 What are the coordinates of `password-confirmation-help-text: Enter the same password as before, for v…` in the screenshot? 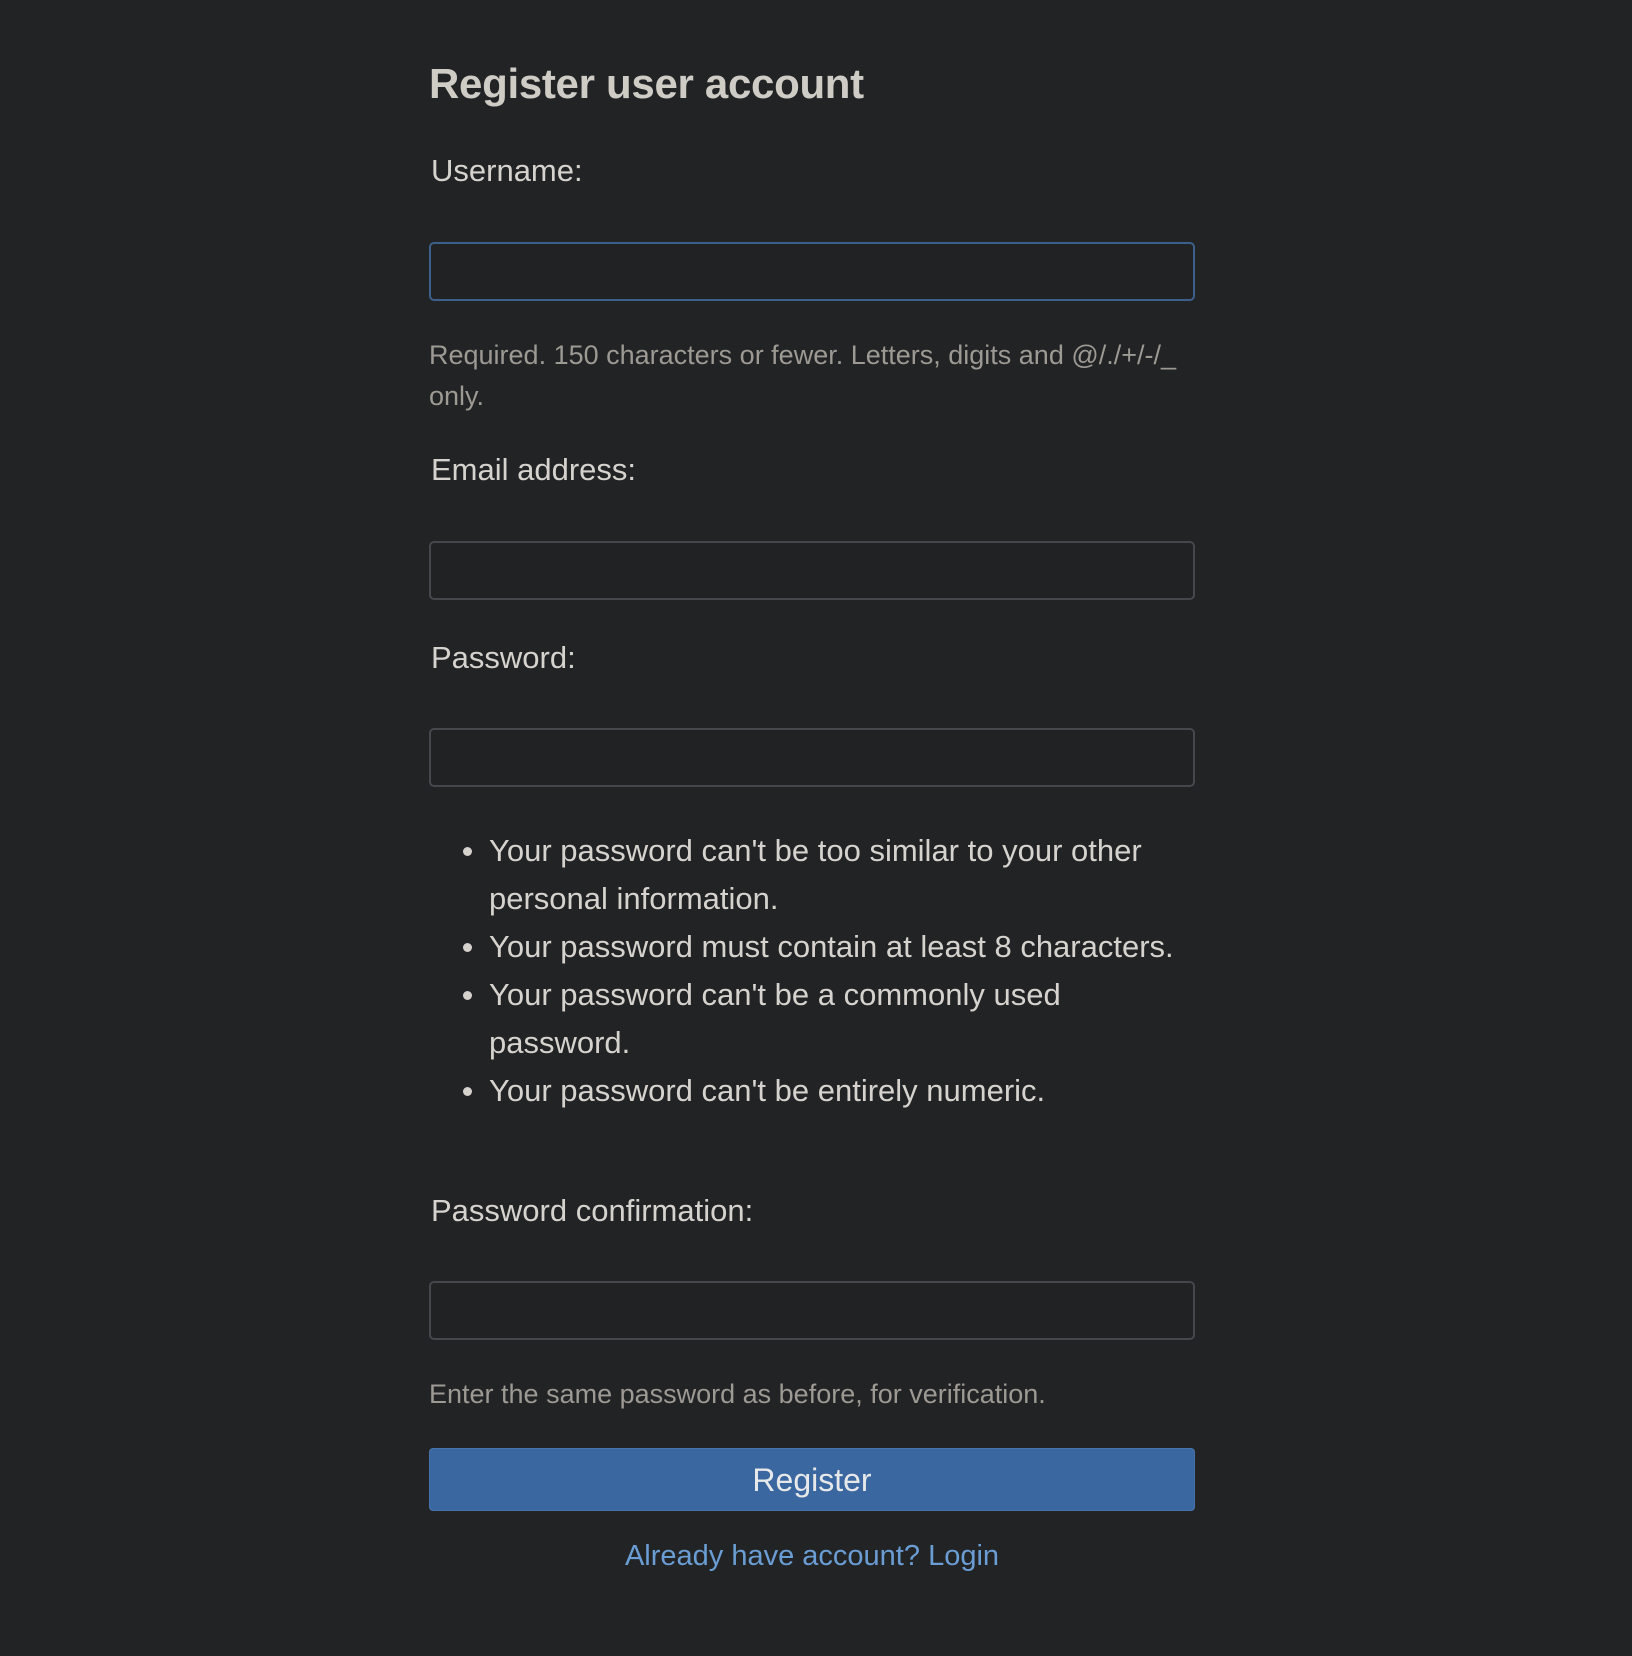 It's located at (737, 1394).